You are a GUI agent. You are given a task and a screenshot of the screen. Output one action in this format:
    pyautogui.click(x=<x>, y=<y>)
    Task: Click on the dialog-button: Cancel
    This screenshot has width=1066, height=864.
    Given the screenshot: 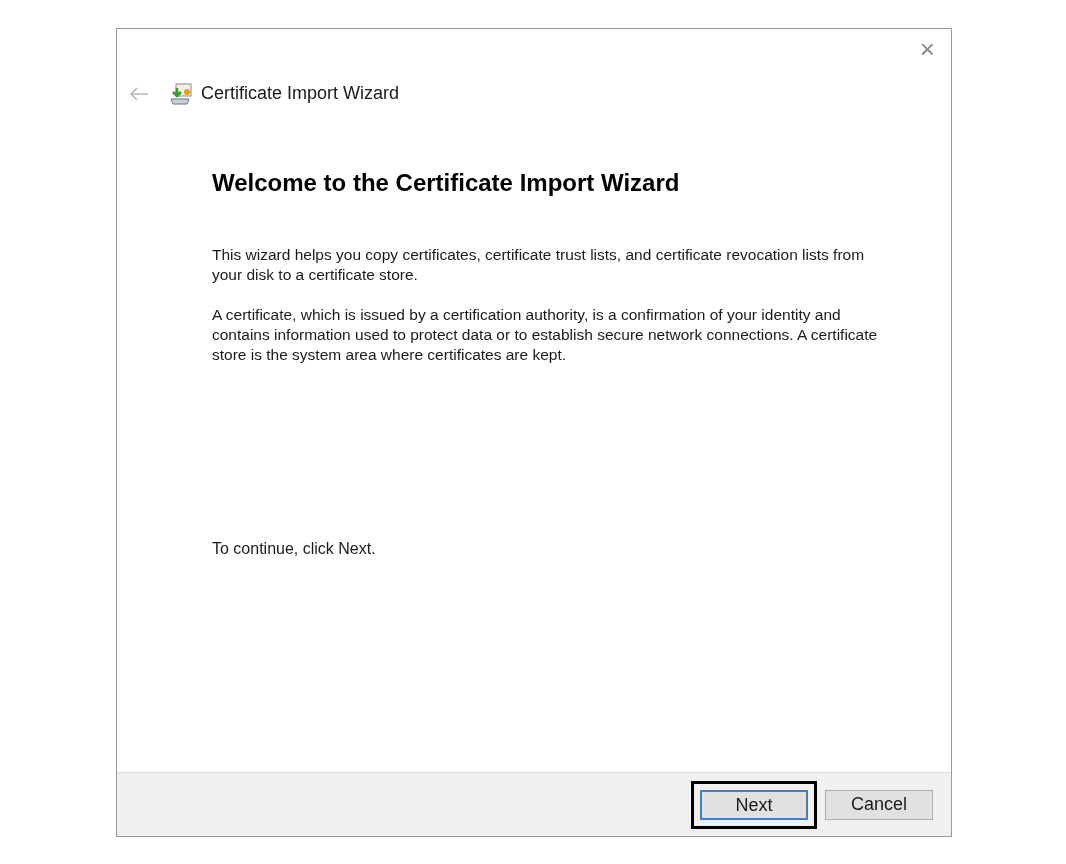 What is the action you would take?
    pyautogui.click(x=879, y=804)
    